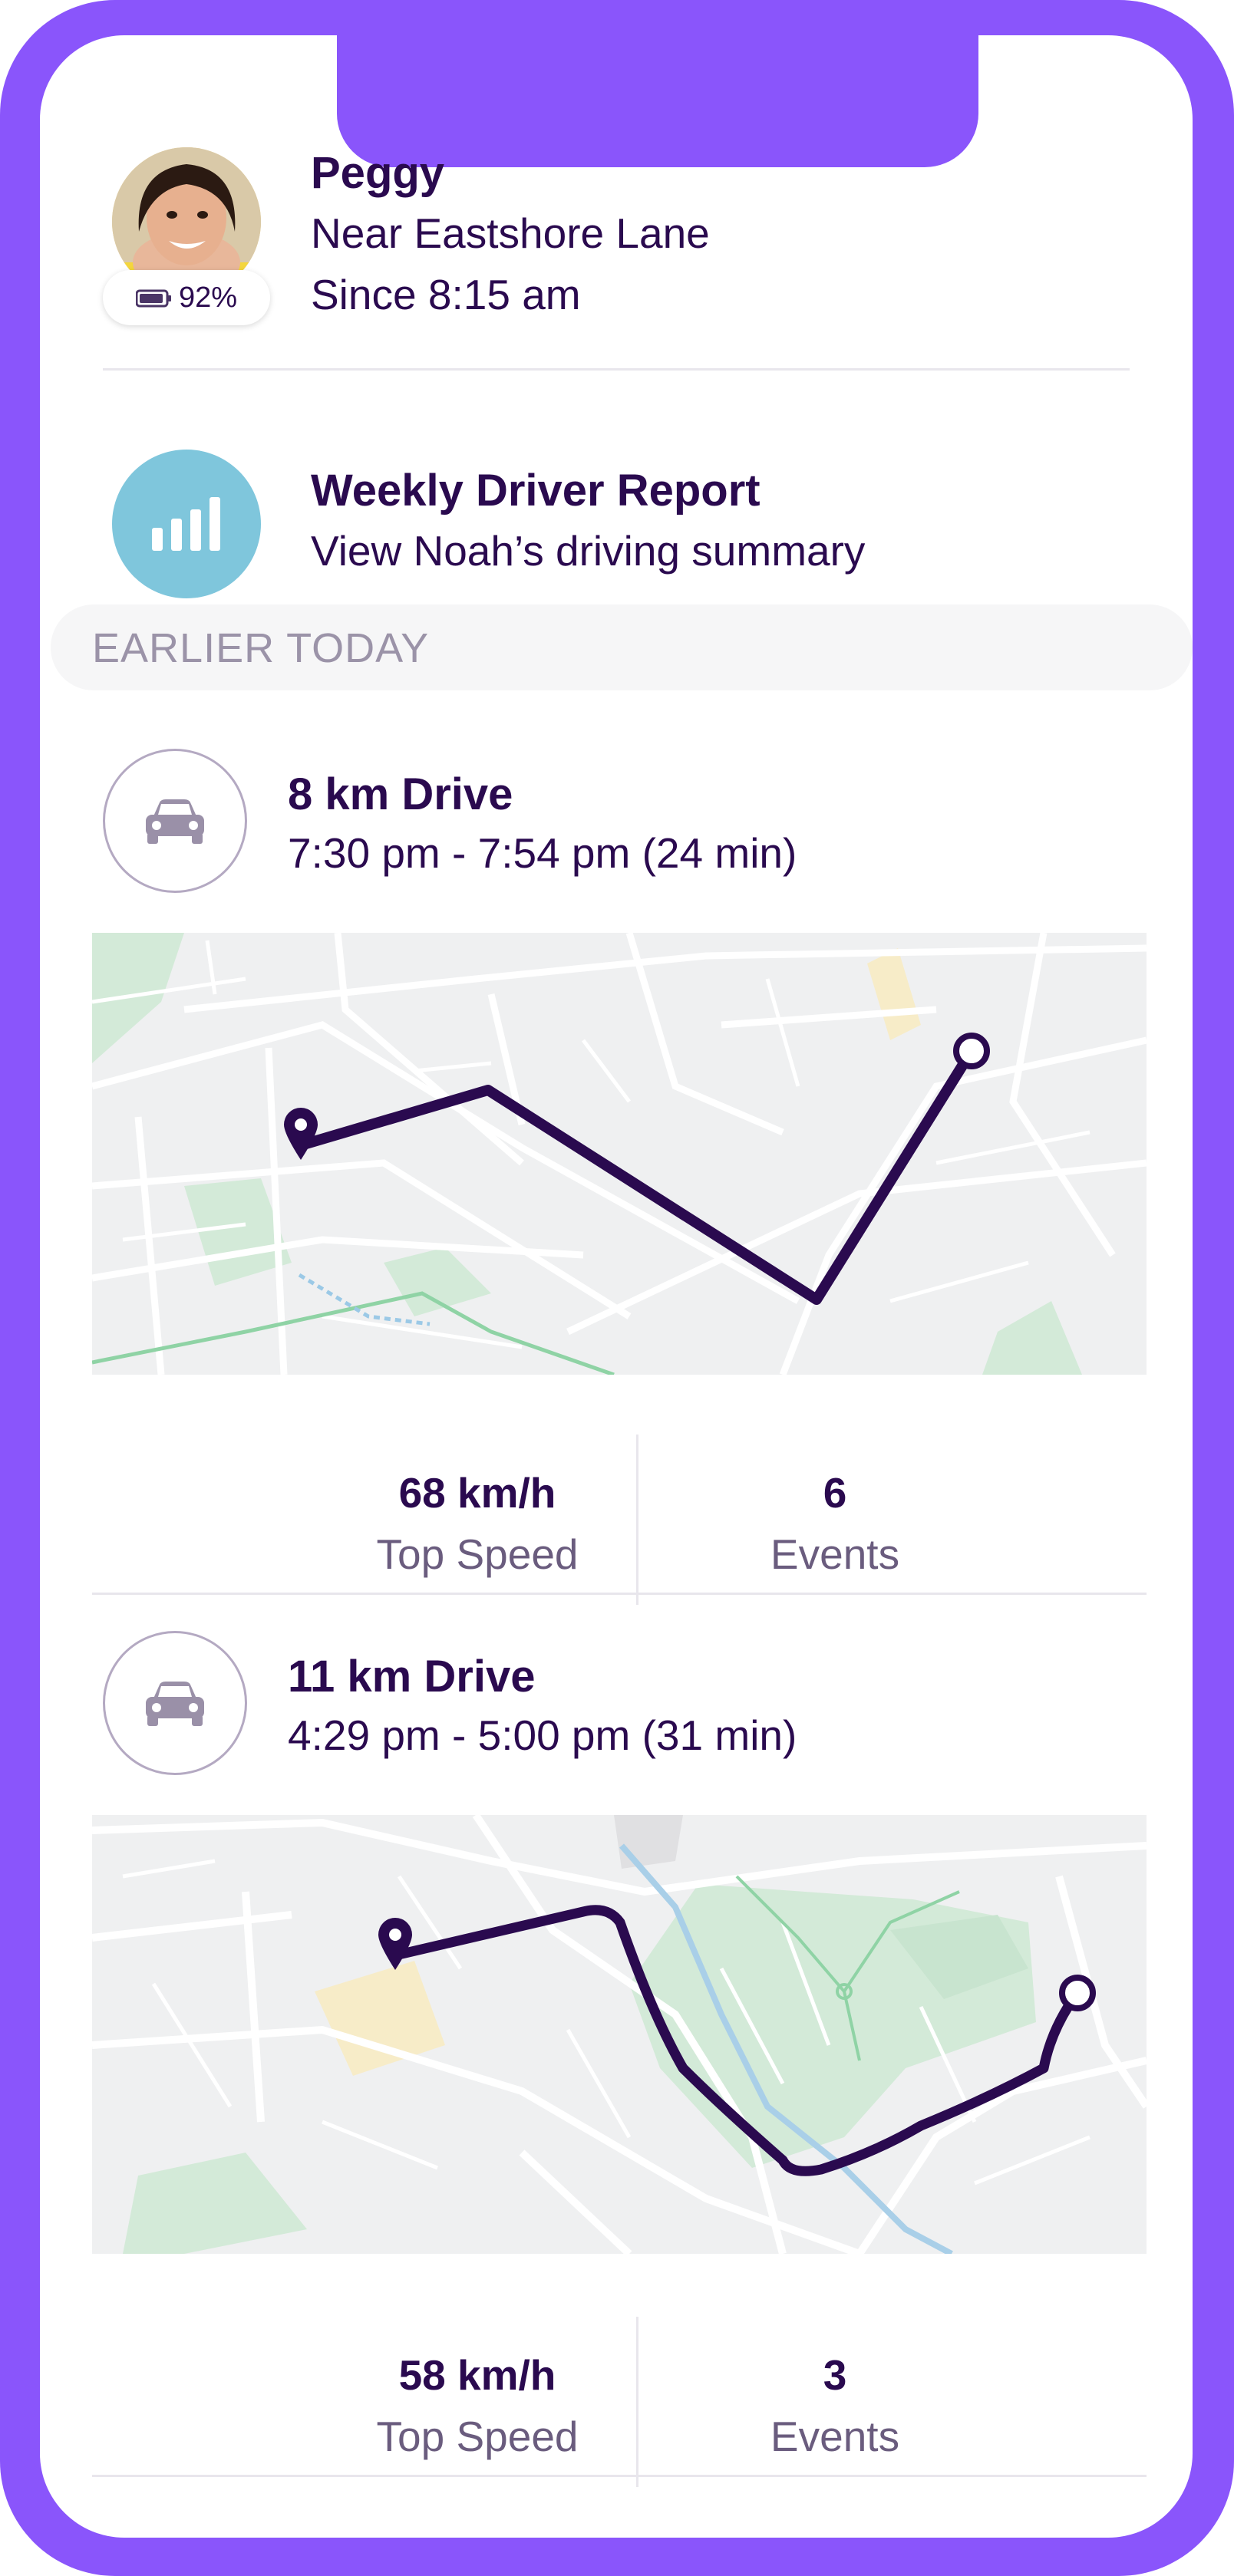 The image size is (1234, 2576). Describe the element at coordinates (477, 1493) in the screenshot. I see `top-speed-value: 68 km/h` at that location.